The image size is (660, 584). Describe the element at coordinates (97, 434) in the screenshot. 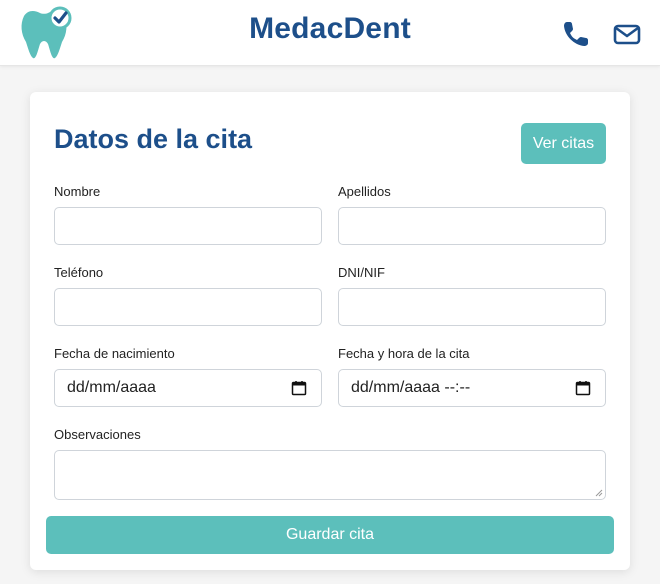

I see `observaciones-label: Observaciones` at that location.